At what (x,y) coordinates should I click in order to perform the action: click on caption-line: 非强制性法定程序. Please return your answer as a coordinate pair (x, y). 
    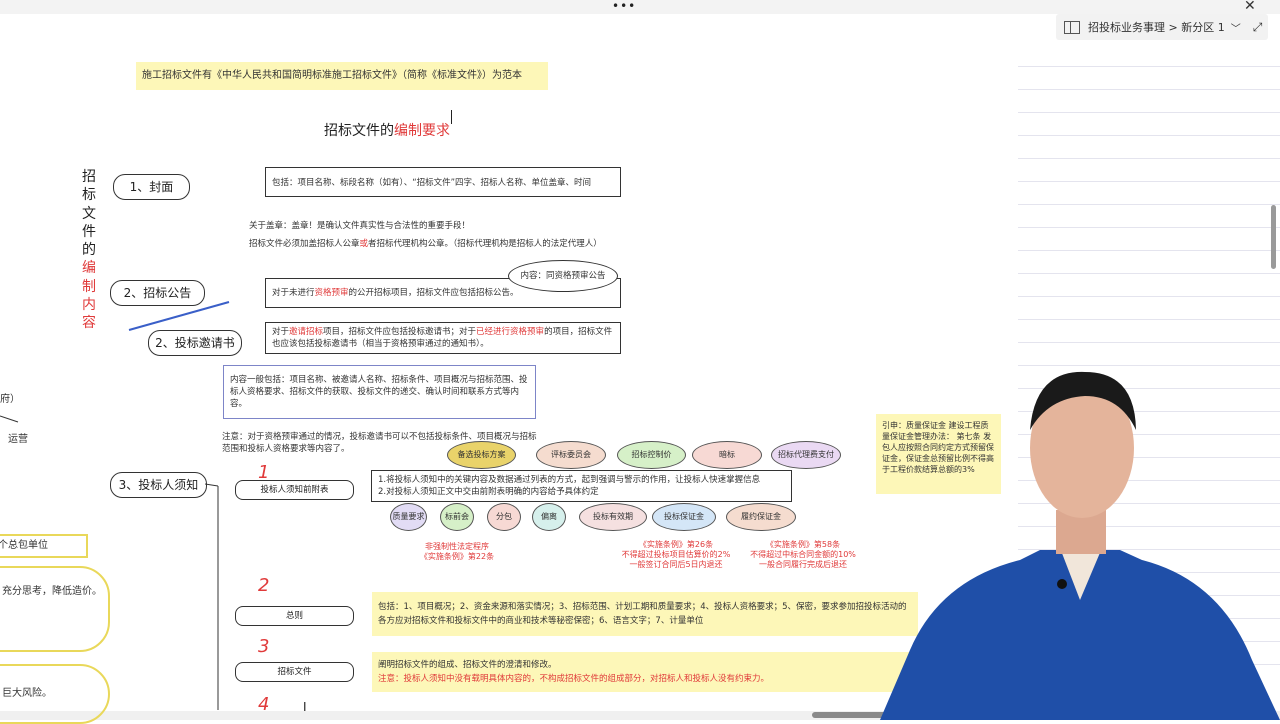
    Looking at the image, I should click on (457, 546).